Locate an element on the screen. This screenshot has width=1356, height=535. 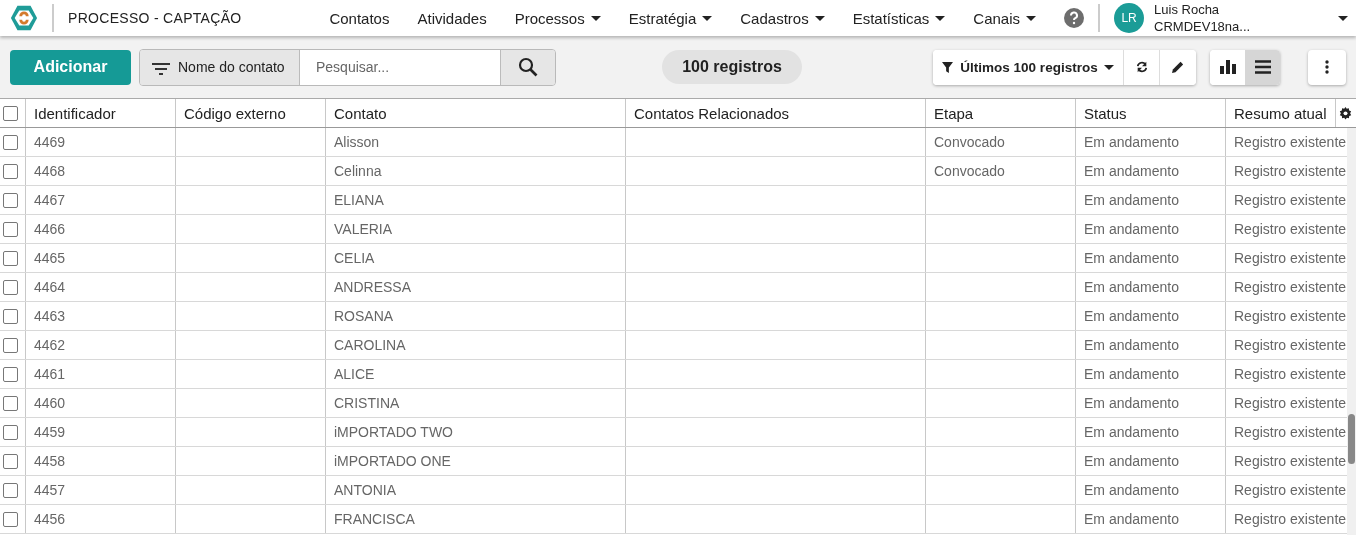
edit-button is located at coordinates (1178, 67).